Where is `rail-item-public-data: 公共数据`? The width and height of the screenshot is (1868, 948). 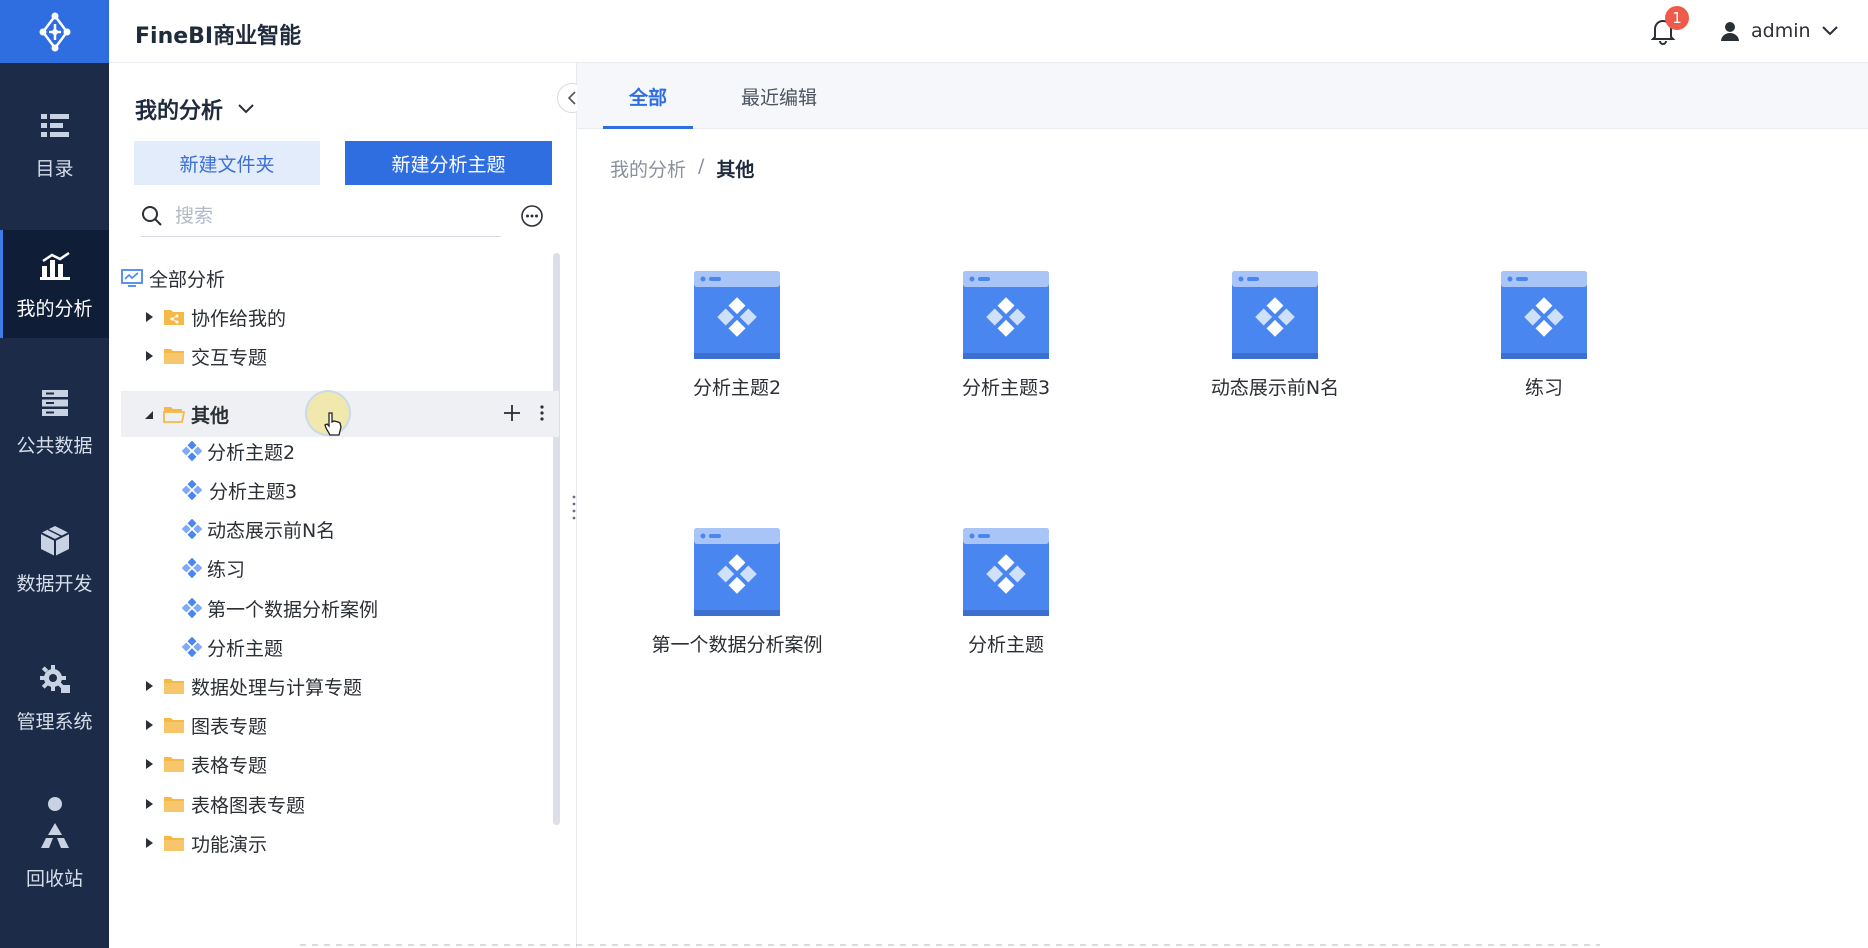
rail-item-public-data: 公共数据 is located at coordinates (54, 421).